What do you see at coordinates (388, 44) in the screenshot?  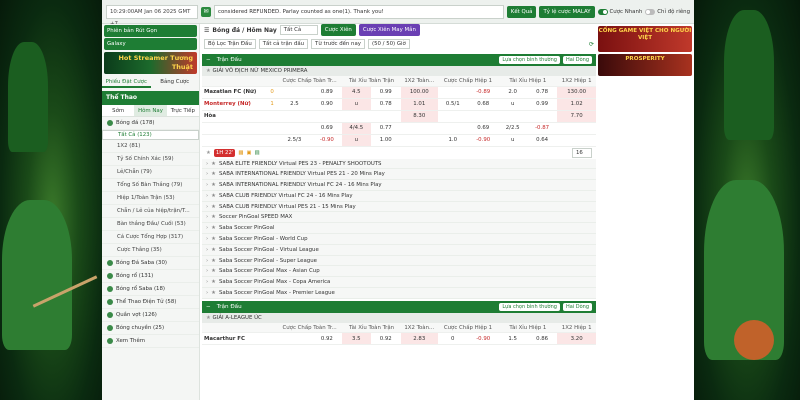 I see `hours-select: (50 / 50) Giờ` at bounding box center [388, 44].